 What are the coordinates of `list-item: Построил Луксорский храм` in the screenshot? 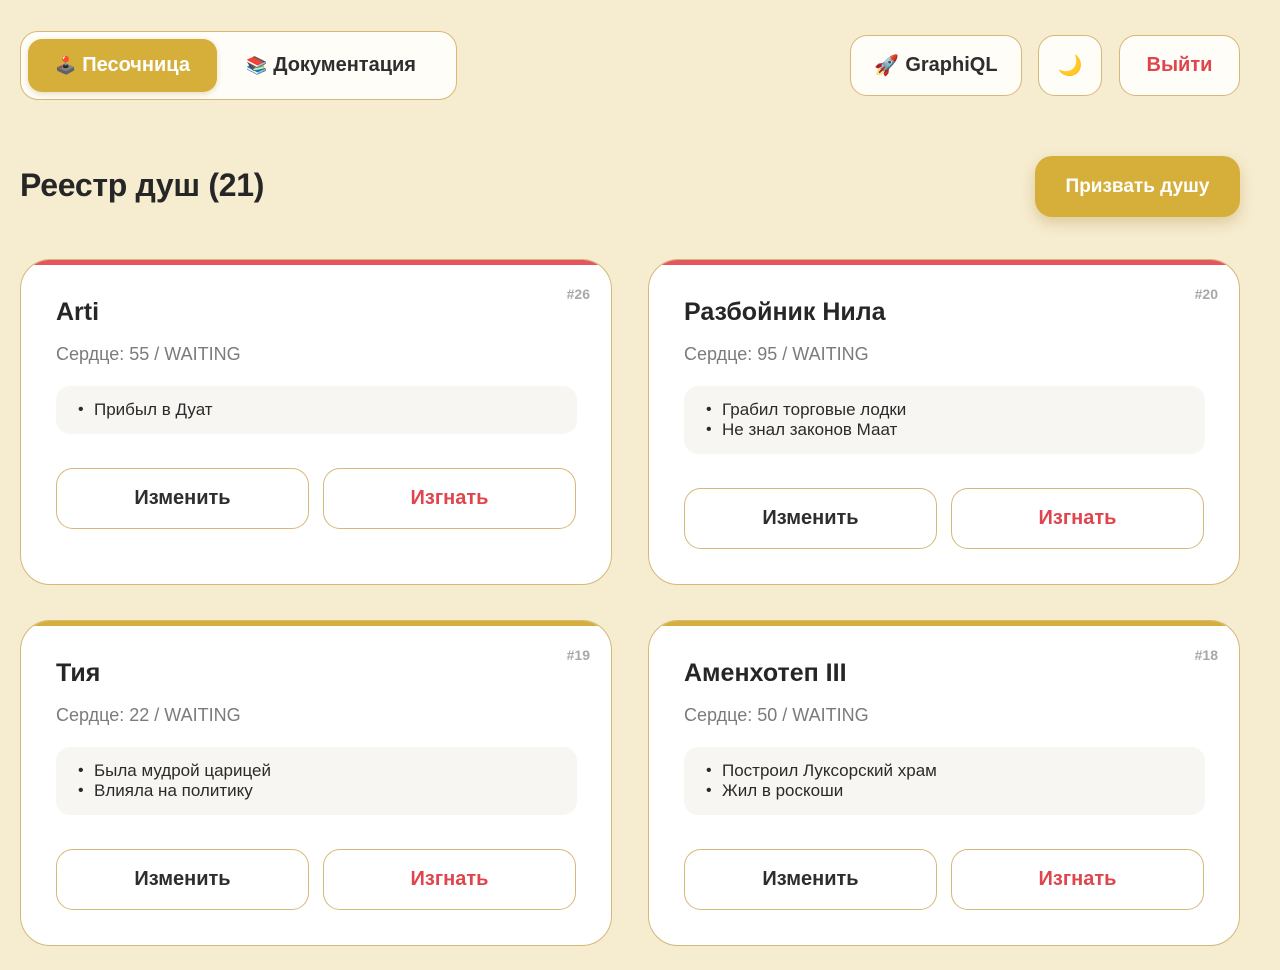 It's located at (944, 771).